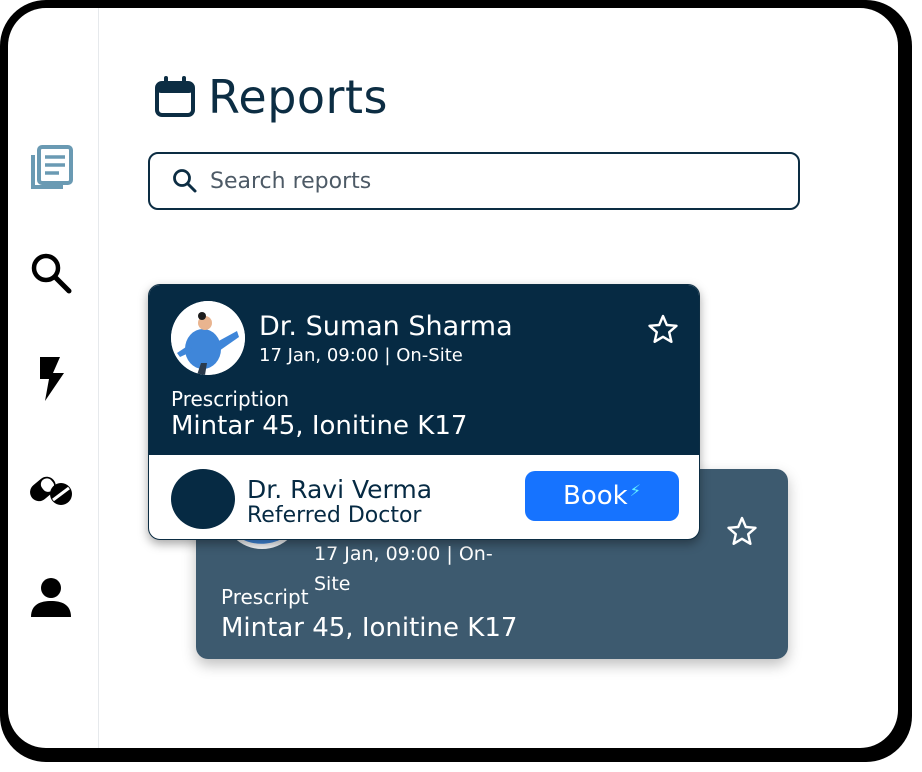 This screenshot has width=922, height=772. Describe the element at coordinates (208, 338) in the screenshot. I see `doctor-avatar` at that location.